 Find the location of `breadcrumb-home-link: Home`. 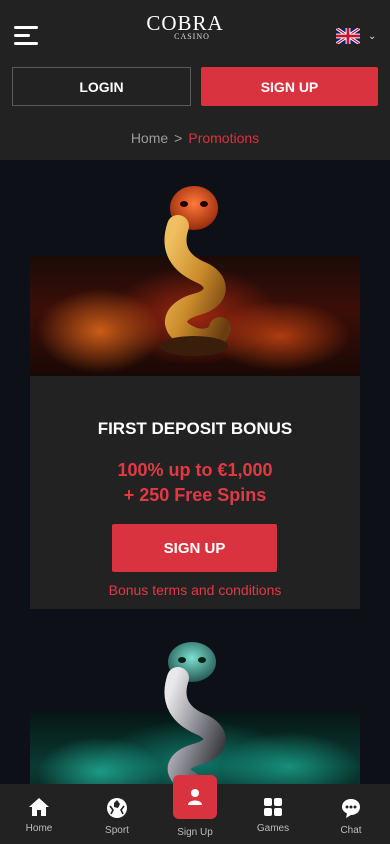

breadcrumb-home-link: Home is located at coordinates (149, 138).